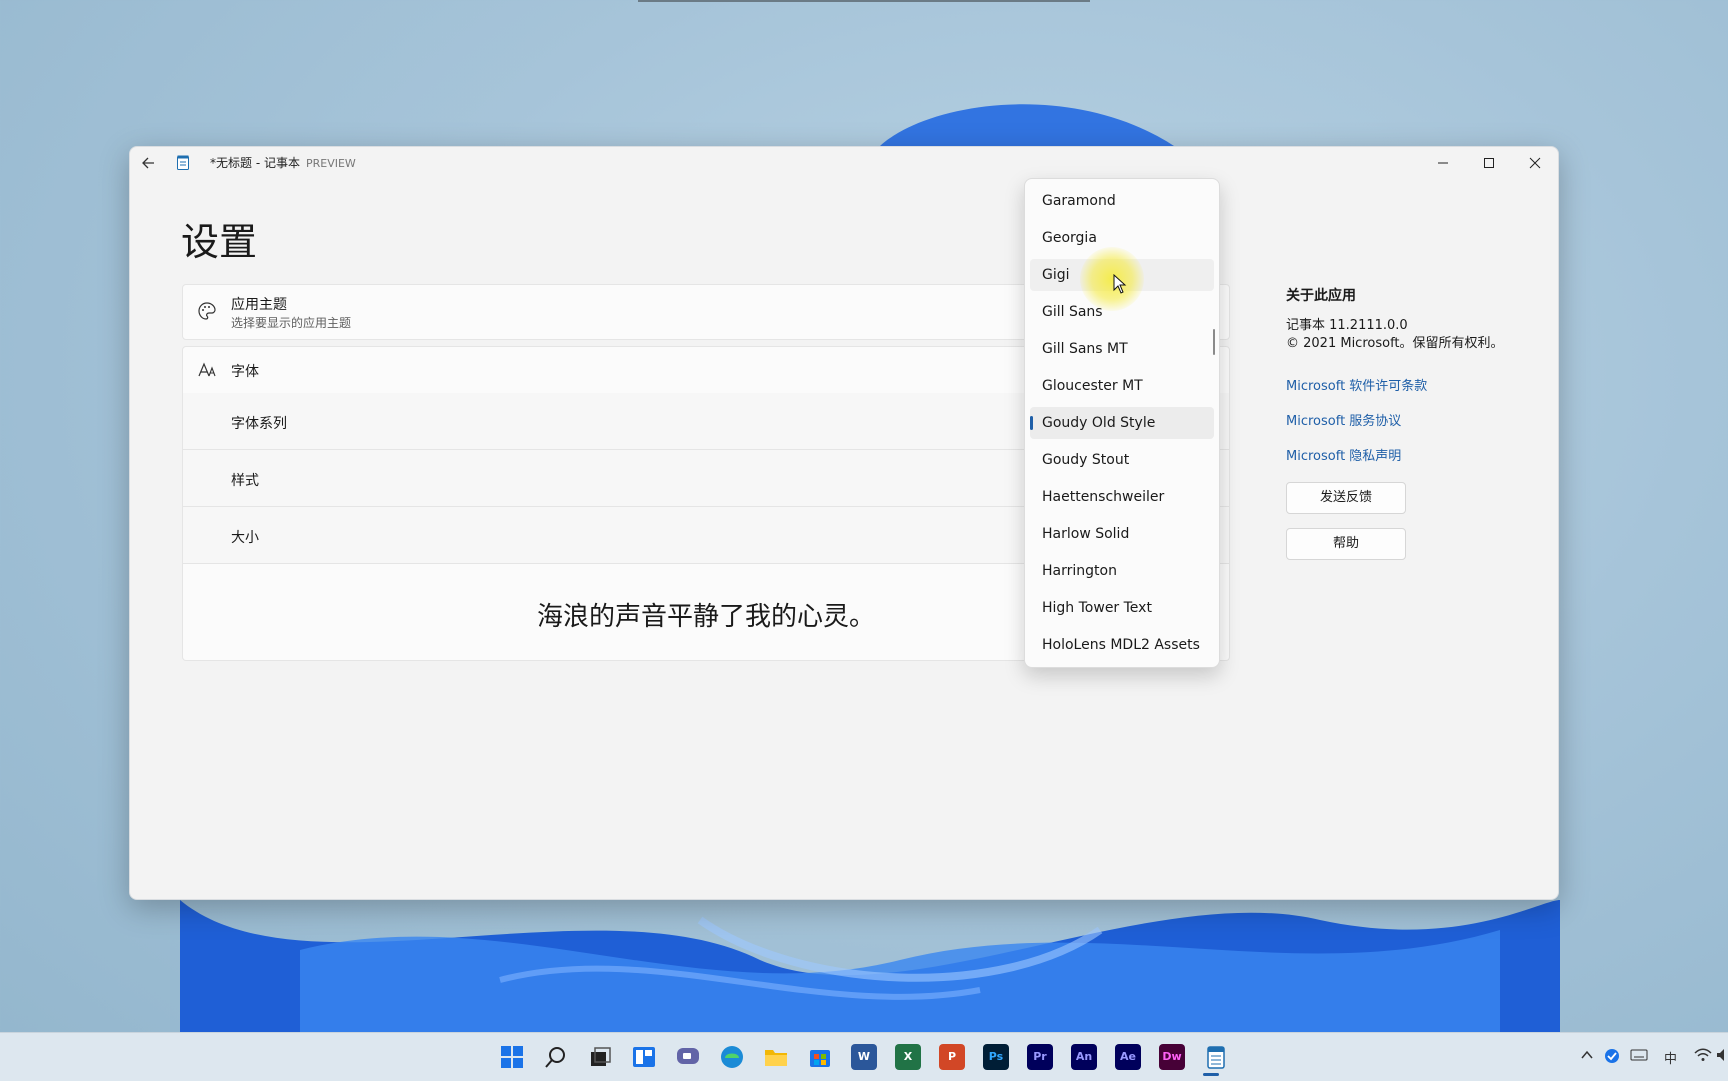 The width and height of the screenshot is (1728, 1081). I want to click on search-icon, so click(555, 1057).